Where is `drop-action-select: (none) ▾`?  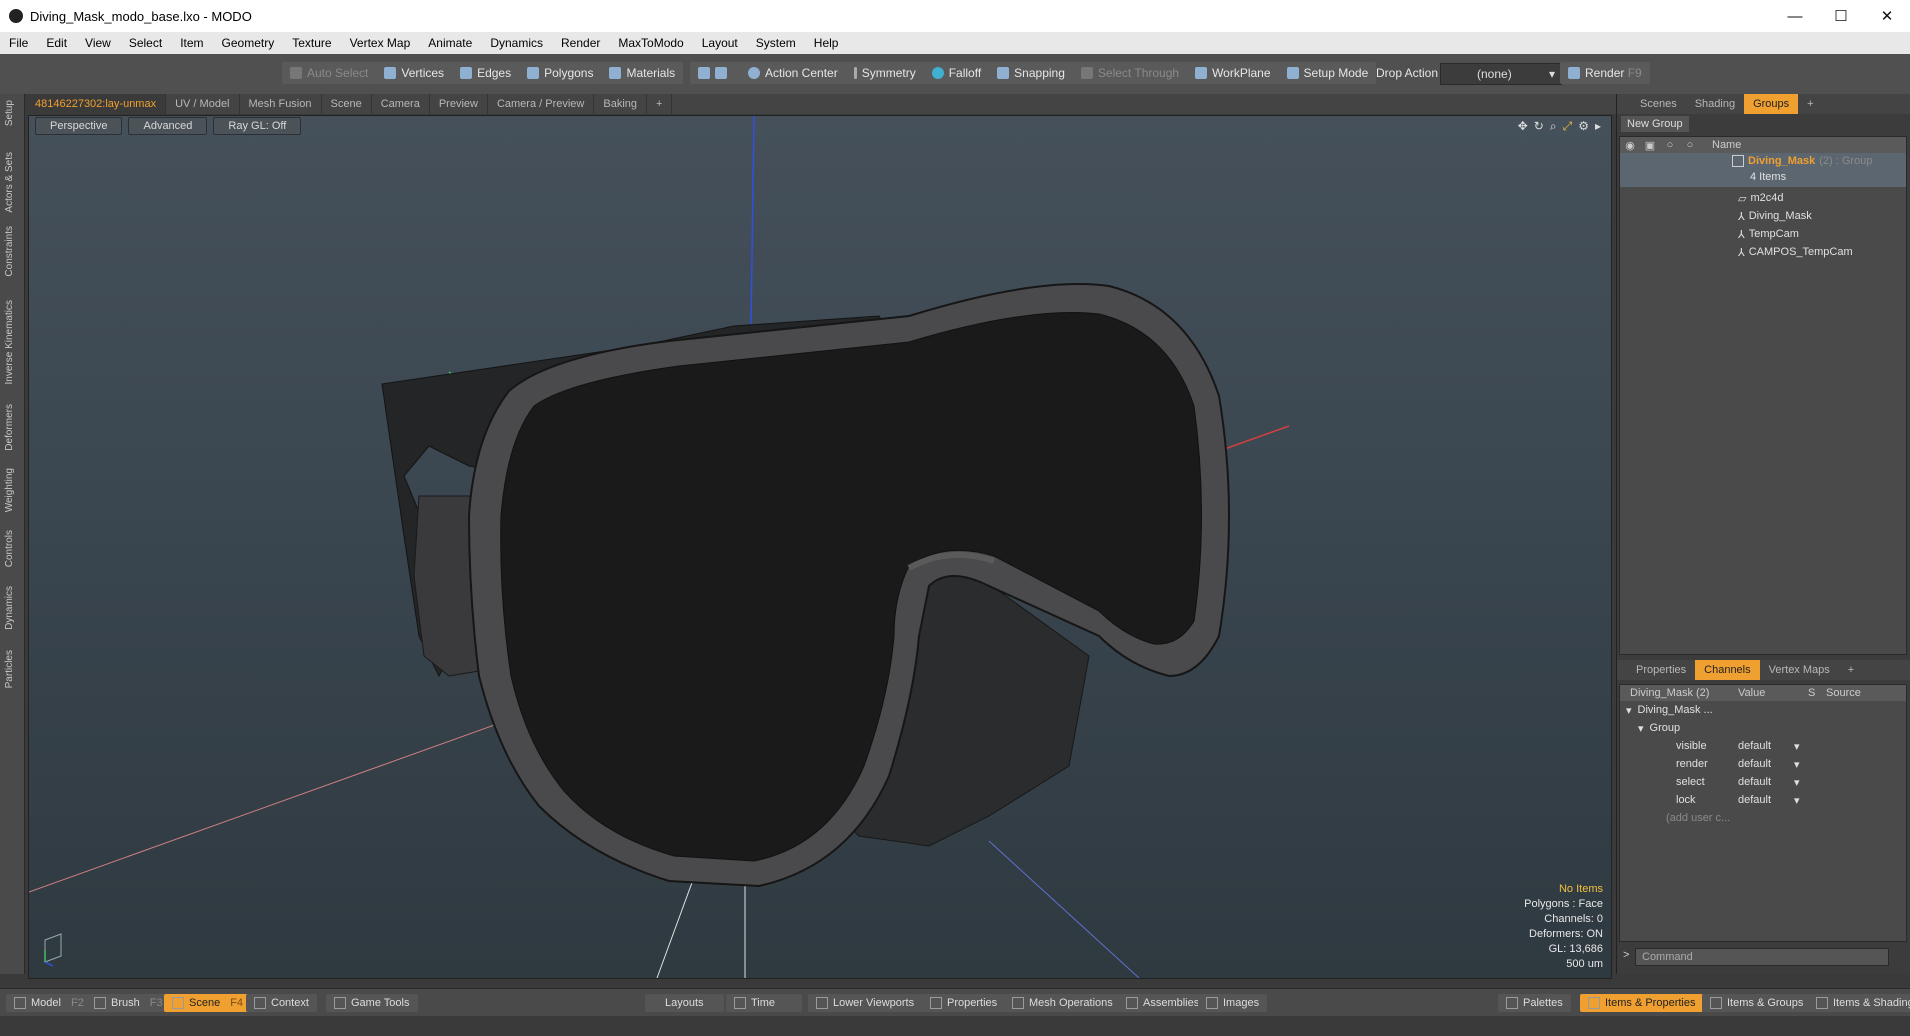 drop-action-select: (none) ▾ is located at coordinates (1501, 74).